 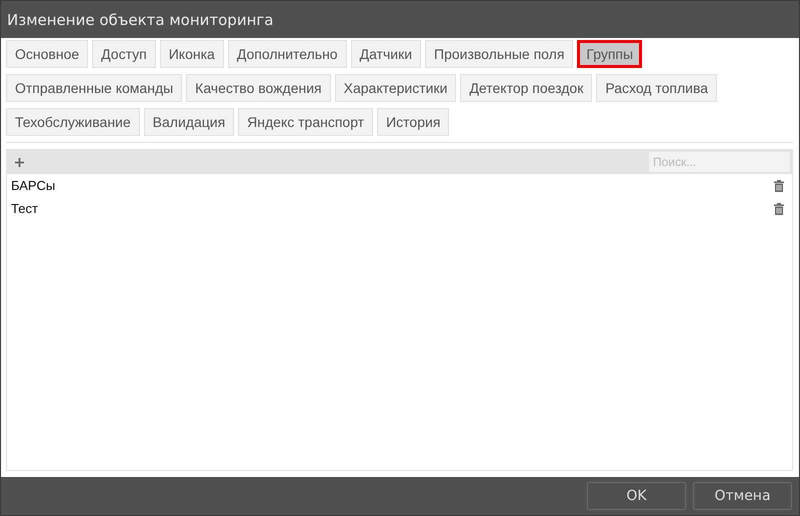 I want to click on group-name: Тест, so click(x=24, y=208).